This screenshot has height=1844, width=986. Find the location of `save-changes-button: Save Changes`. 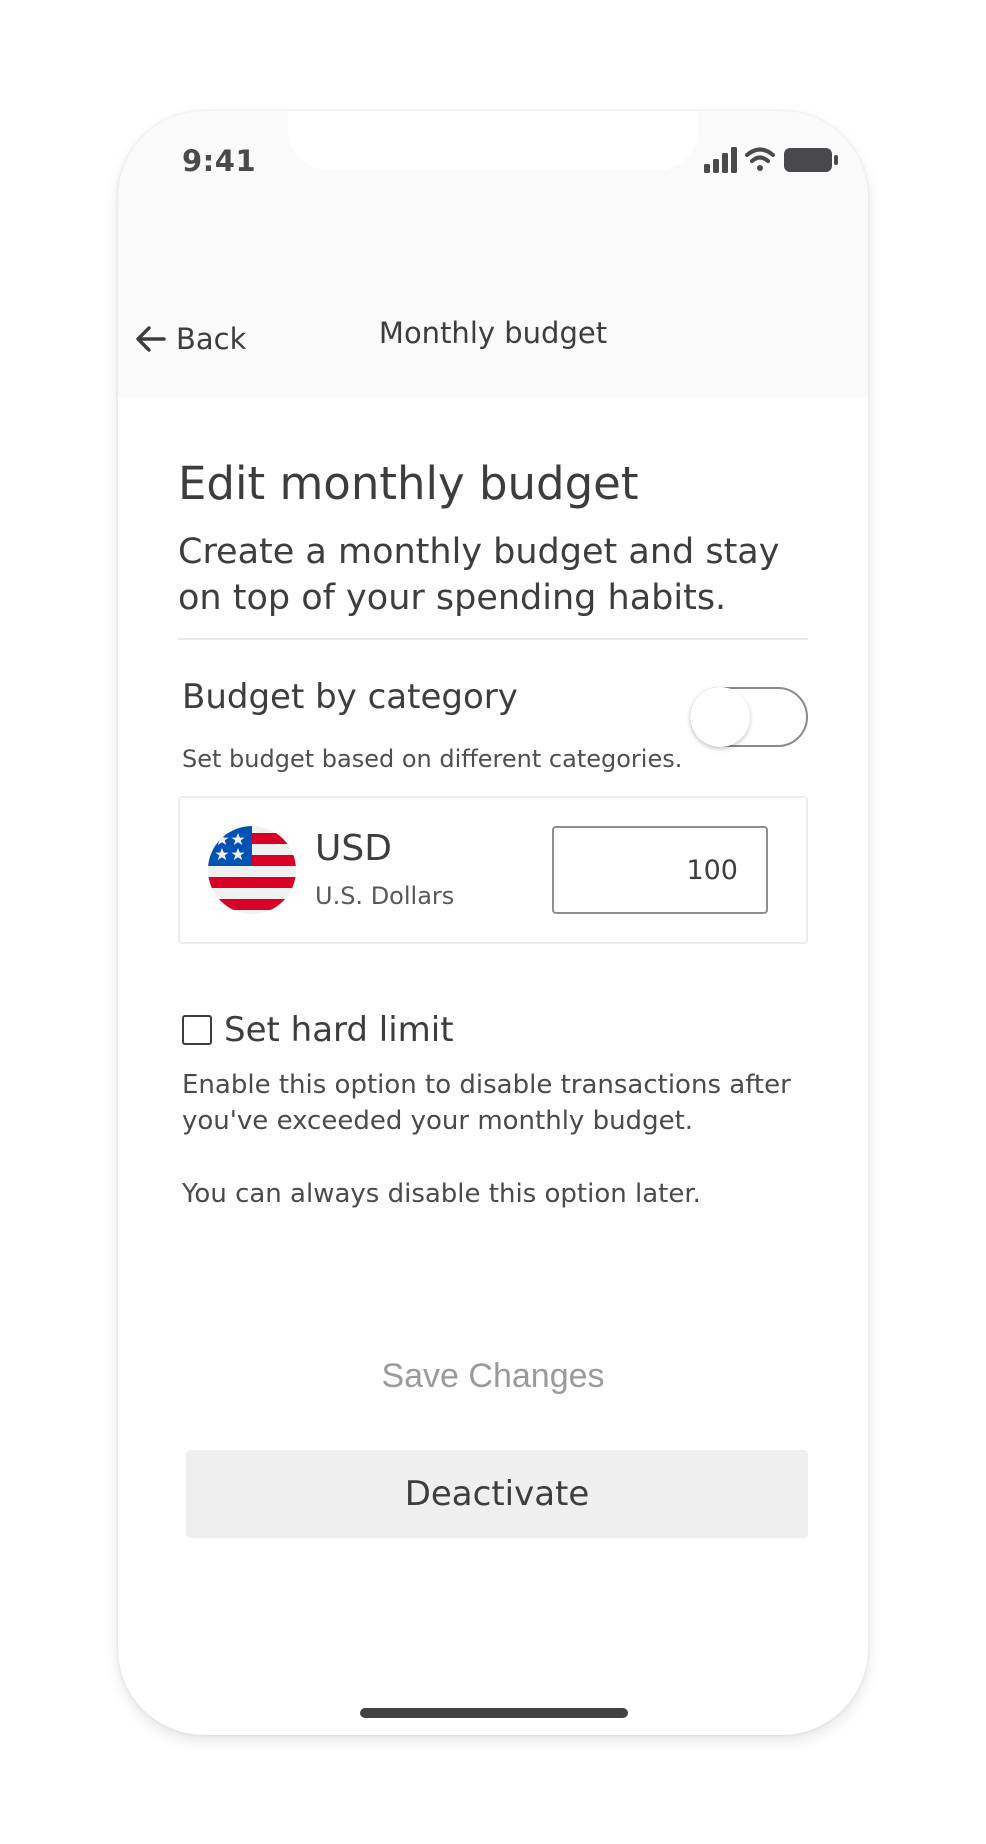

save-changes-button: Save Changes is located at coordinates (493, 1375).